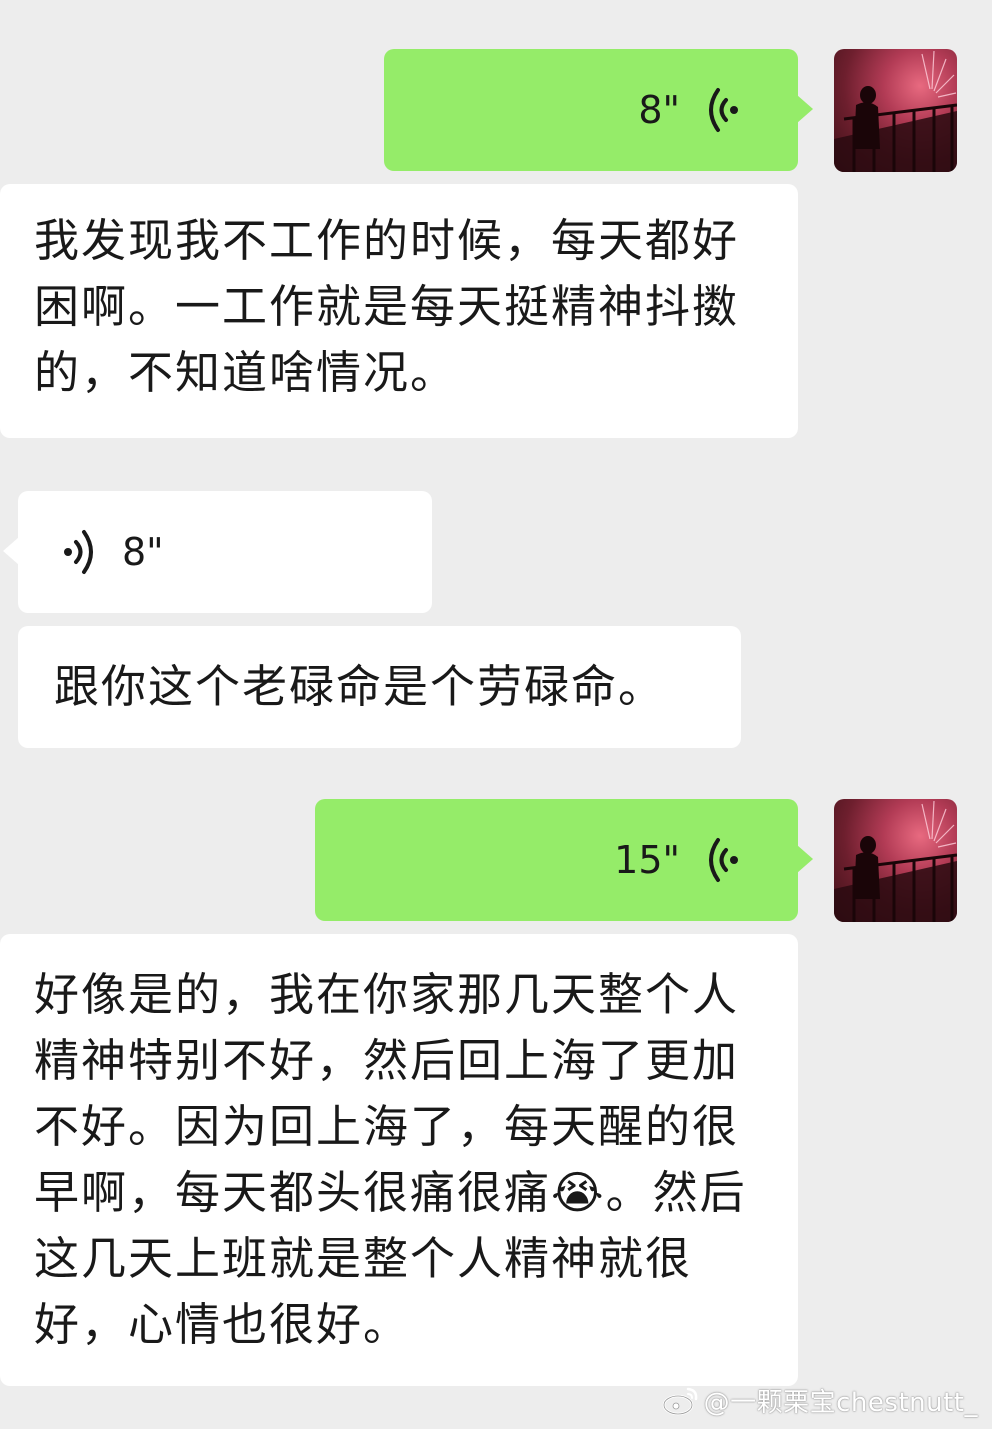 Image resolution: width=992 pixels, height=1429 pixels. What do you see at coordinates (679, 1401) in the screenshot?
I see `weibo-logo-icon` at bounding box center [679, 1401].